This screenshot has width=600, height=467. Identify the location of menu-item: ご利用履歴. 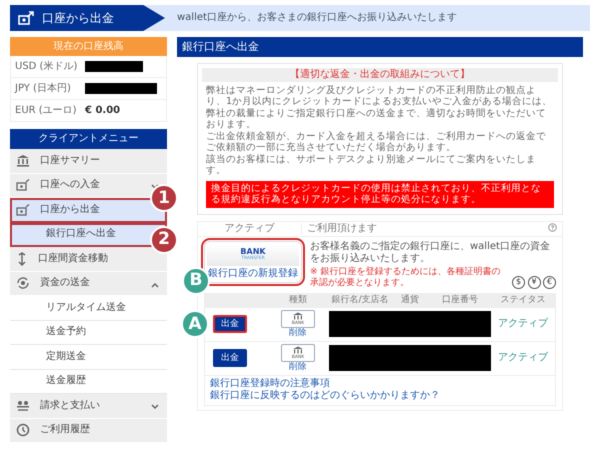
(88, 430).